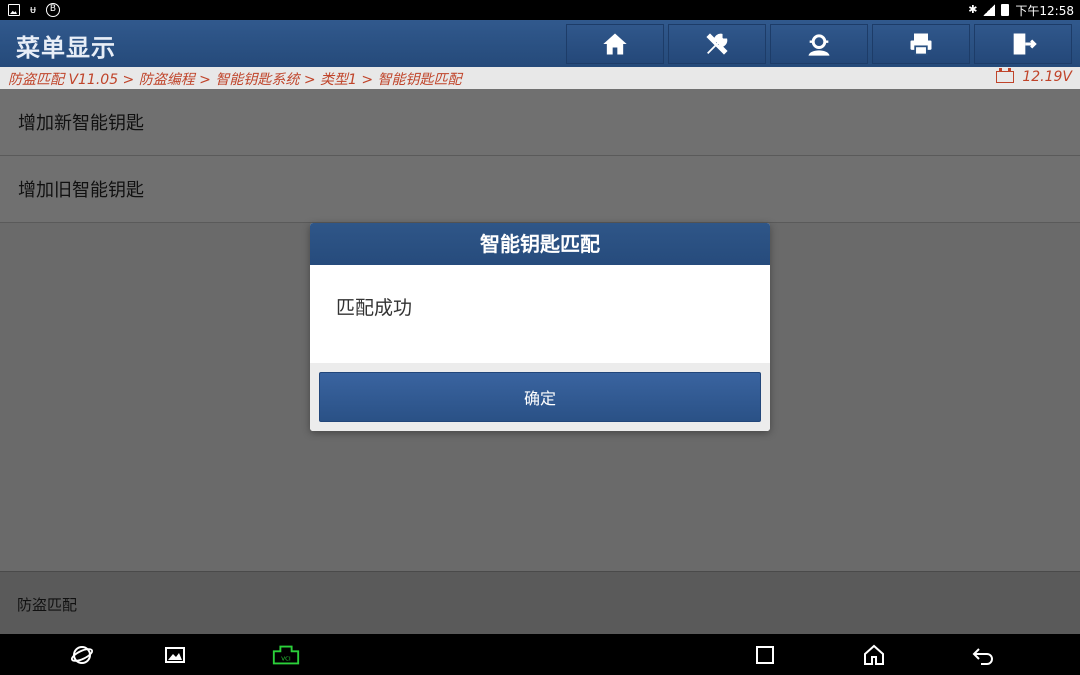 Image resolution: width=1080 pixels, height=675 pixels. What do you see at coordinates (540, 10) in the screenshot?
I see `status-bar: ᵾ B ✱ 下午12:58` at bounding box center [540, 10].